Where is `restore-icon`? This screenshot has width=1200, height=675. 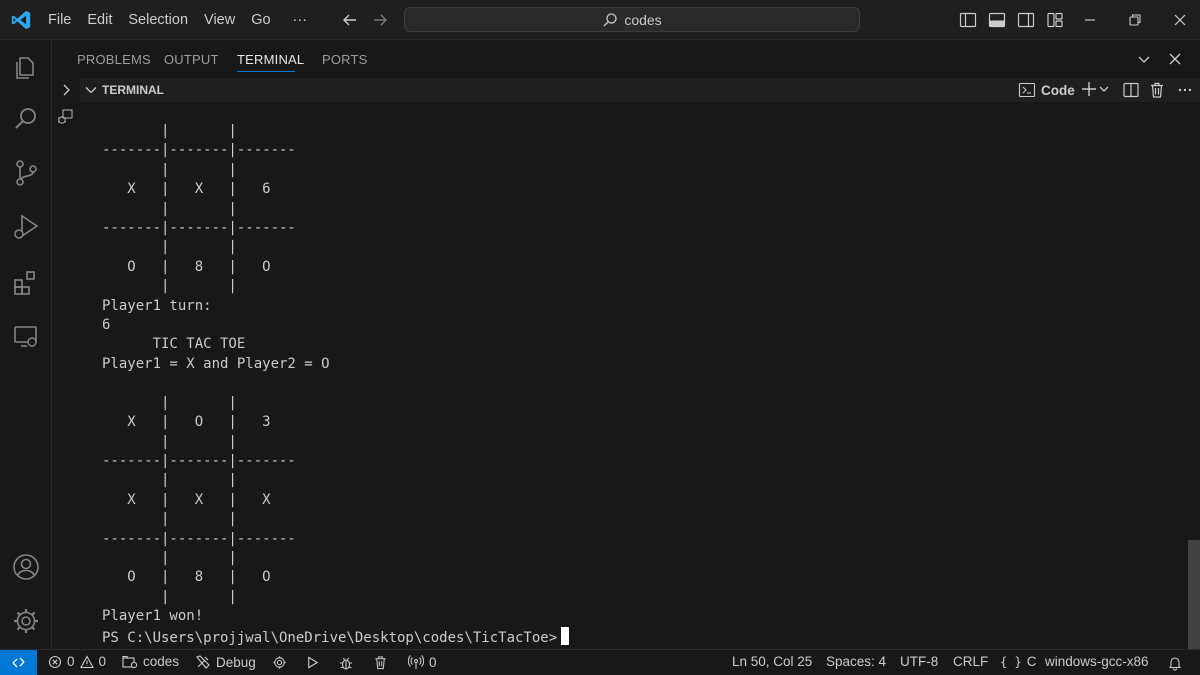
restore-icon is located at coordinates (1135, 20).